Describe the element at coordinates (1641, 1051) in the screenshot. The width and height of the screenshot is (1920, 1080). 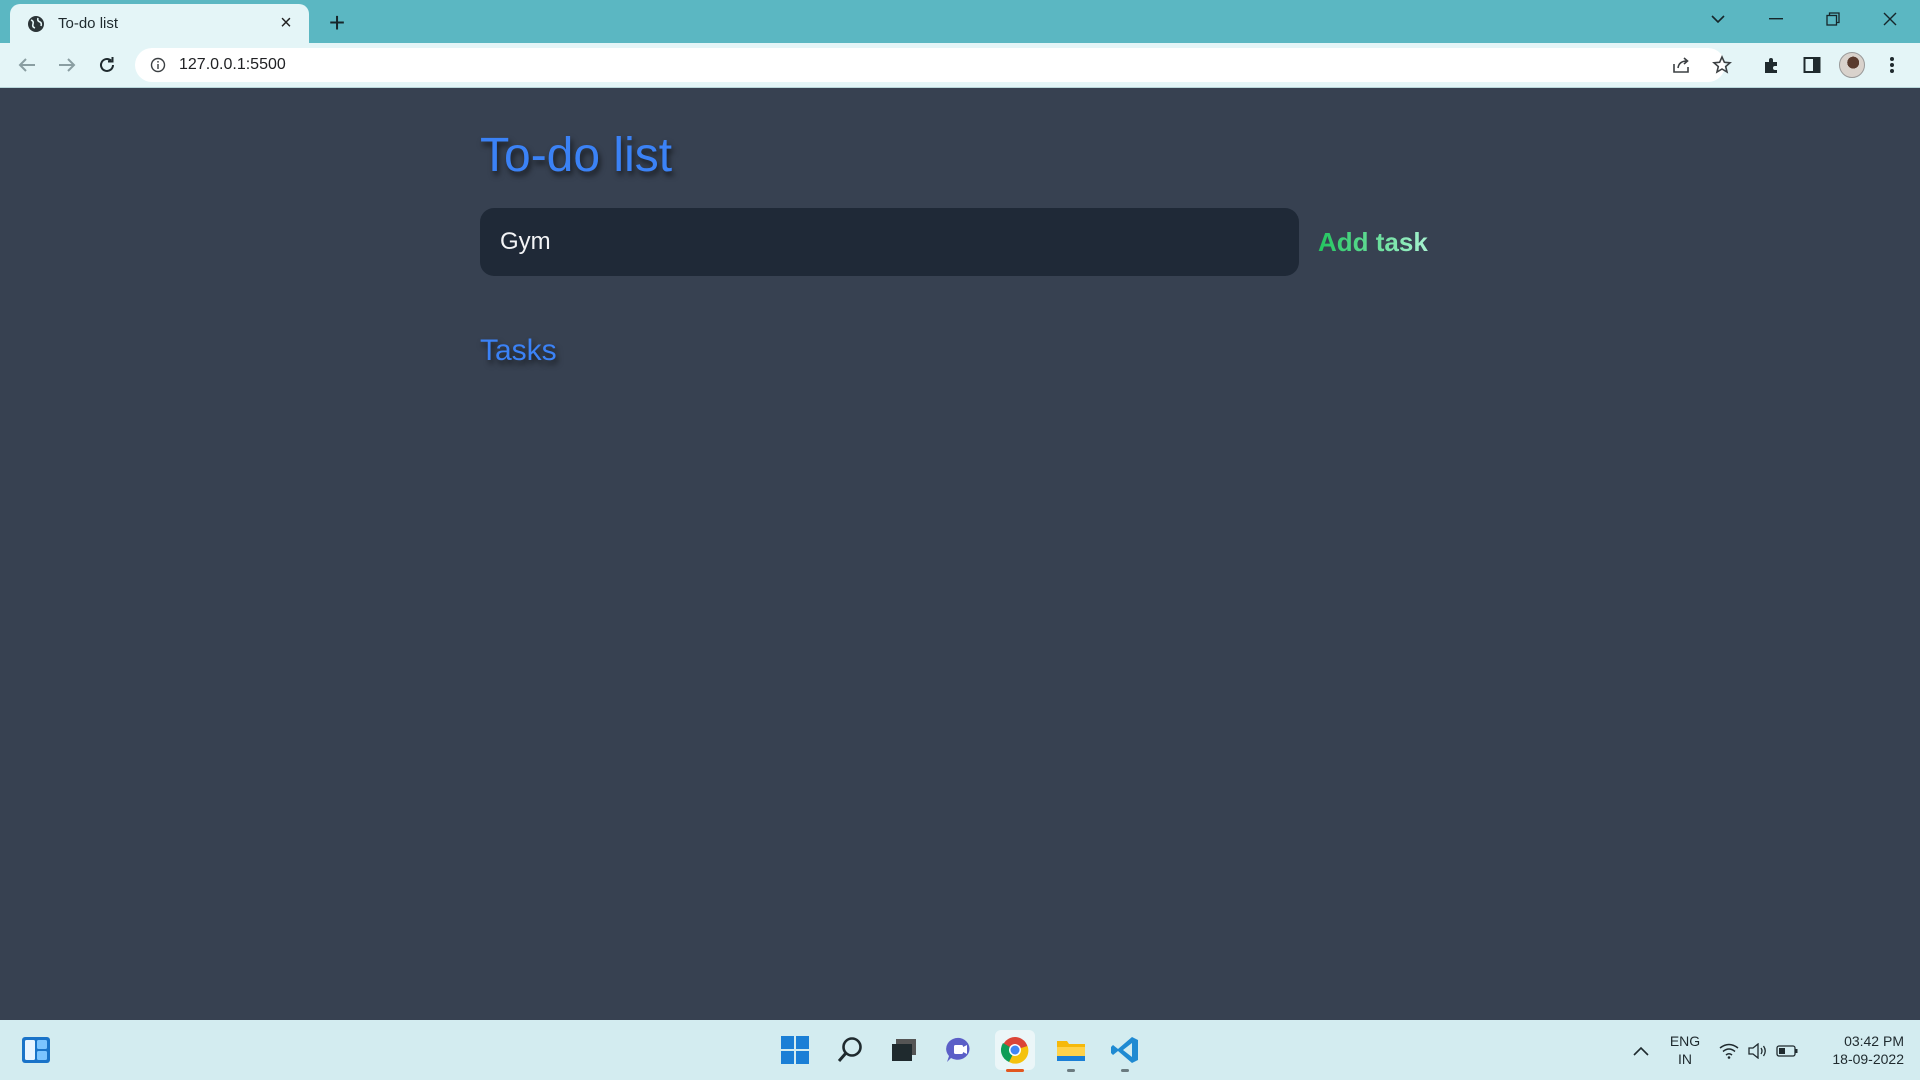
I see `chevron-up-icon` at that location.